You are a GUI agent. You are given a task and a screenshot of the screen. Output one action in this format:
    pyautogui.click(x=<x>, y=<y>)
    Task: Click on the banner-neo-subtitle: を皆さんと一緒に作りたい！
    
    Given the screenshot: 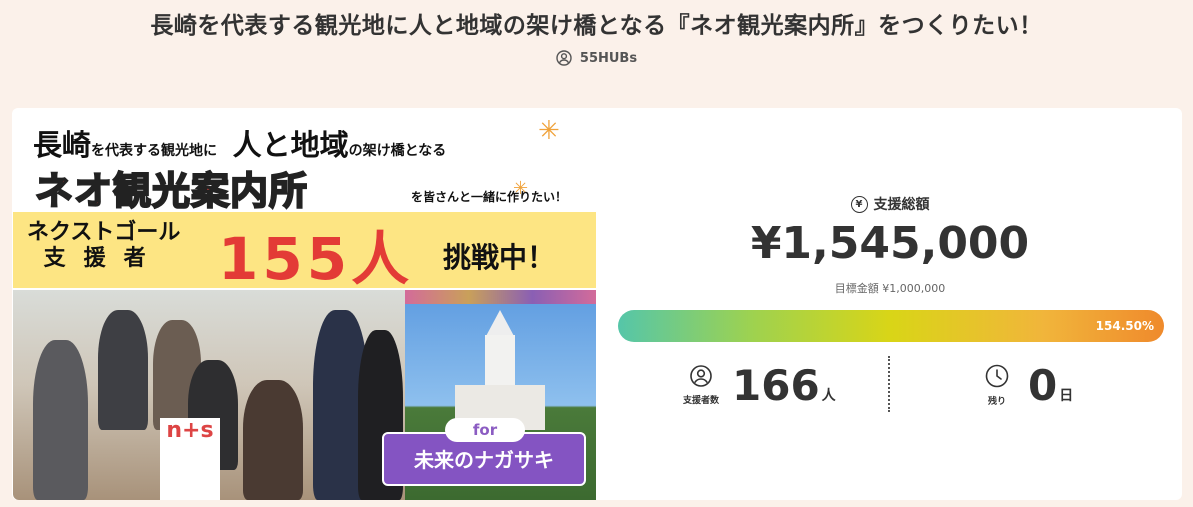 What is the action you would take?
    pyautogui.click(x=489, y=197)
    